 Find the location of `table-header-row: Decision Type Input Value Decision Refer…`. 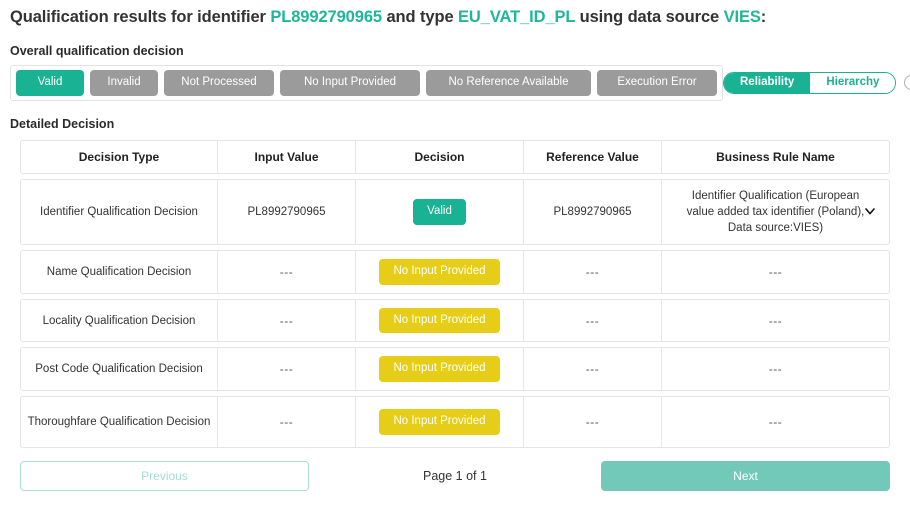

table-header-row: Decision Type Input Value Decision Refer… is located at coordinates (455, 156).